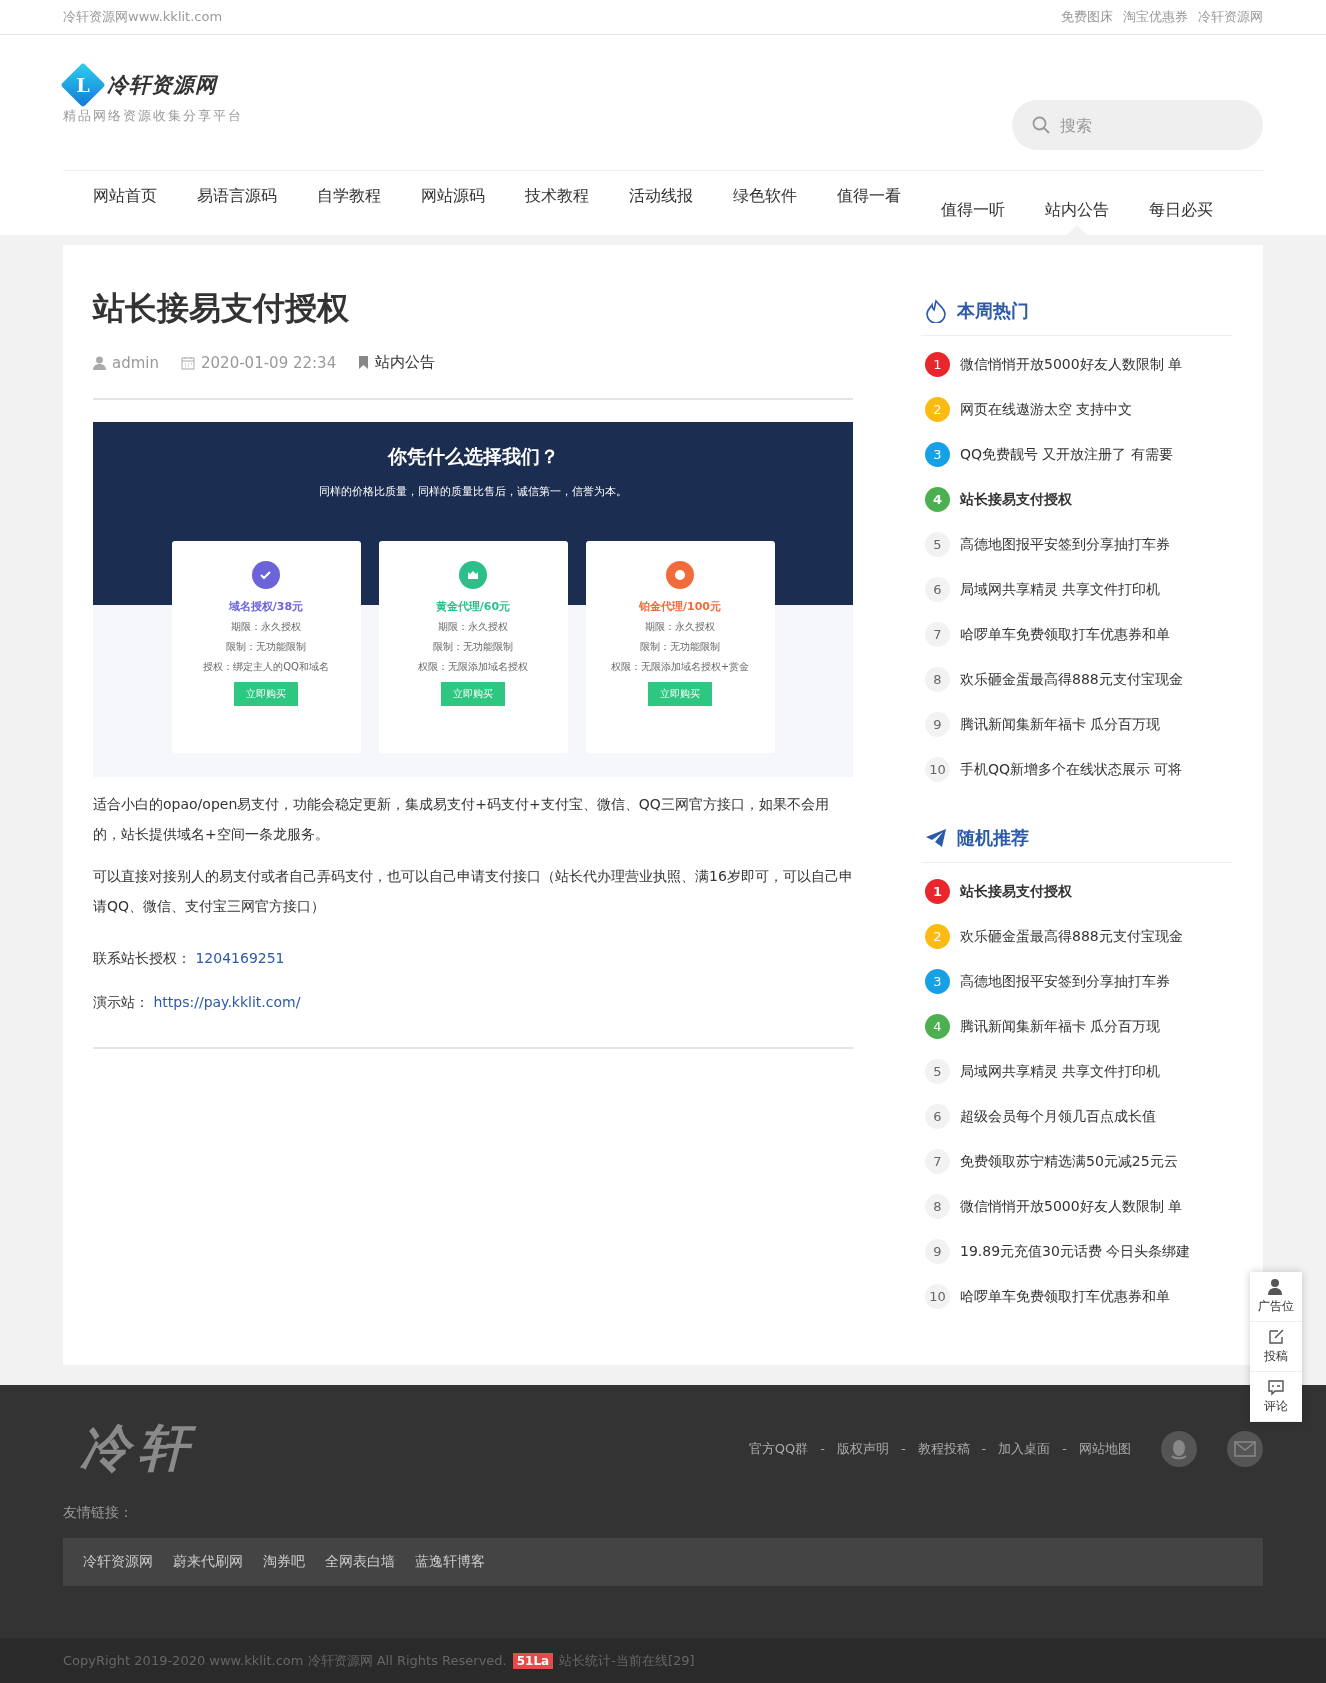 This screenshot has width=1326, height=1683. I want to click on ranked-article-link: 4 腾讯新闻集新年福卡 瓜分百万现, so click(1076, 1026).